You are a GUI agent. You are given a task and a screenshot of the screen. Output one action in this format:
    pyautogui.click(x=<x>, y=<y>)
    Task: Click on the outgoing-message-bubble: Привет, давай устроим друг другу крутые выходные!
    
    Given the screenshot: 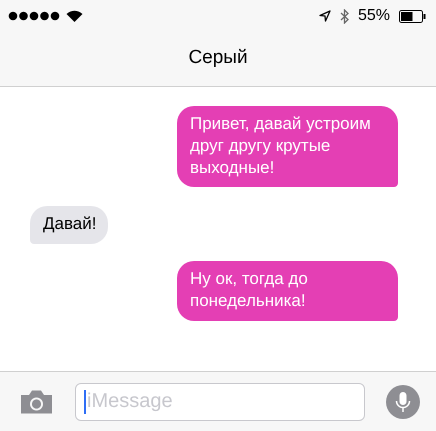 What is the action you would take?
    pyautogui.click(x=287, y=147)
    